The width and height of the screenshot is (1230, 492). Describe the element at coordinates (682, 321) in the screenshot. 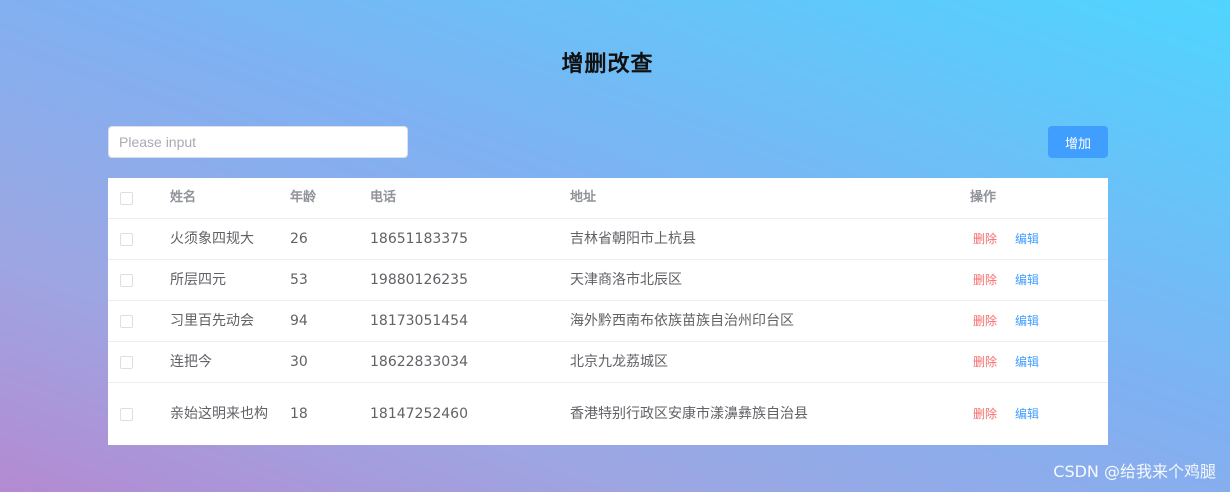

I see `cell-address: 海外黔西南布依族苗族自治州印台区` at that location.